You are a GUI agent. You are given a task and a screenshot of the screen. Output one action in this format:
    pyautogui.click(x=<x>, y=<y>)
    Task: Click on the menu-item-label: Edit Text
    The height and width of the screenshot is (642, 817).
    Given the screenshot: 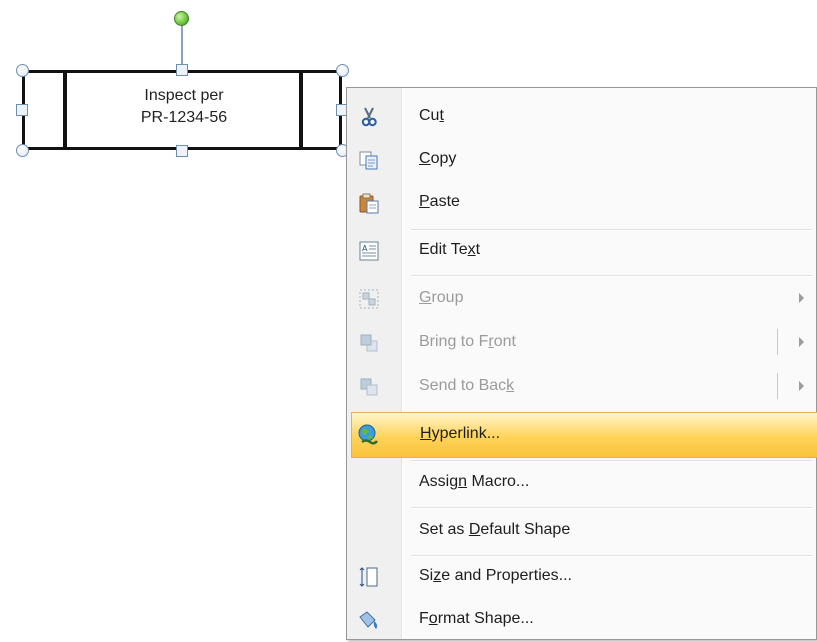 What is the action you would take?
    pyautogui.click(x=450, y=249)
    